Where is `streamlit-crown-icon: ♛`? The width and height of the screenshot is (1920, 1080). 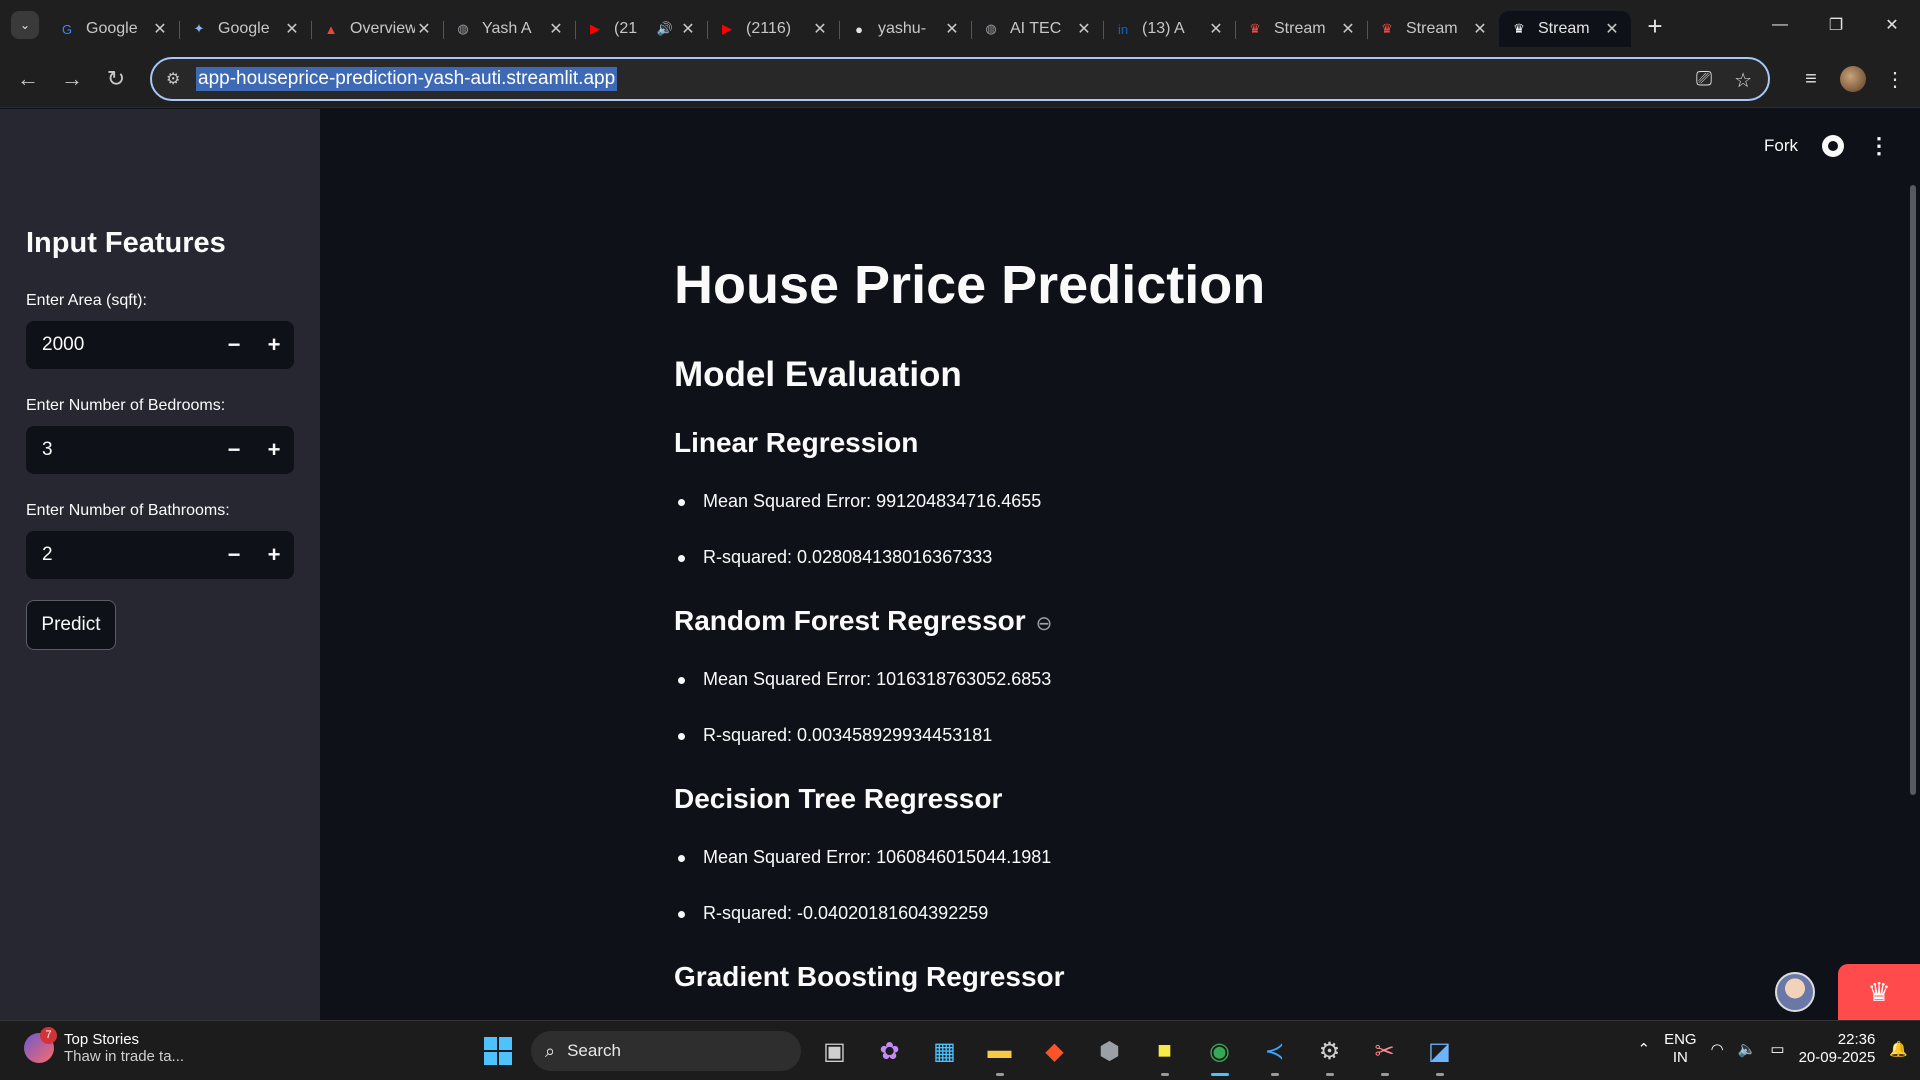
streamlit-crown-icon: ♛ is located at coordinates (1879, 992).